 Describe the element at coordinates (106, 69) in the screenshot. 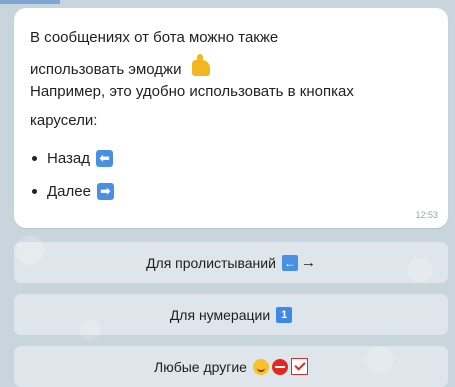

I see `message-line-2-text: использовать эмоджи` at that location.